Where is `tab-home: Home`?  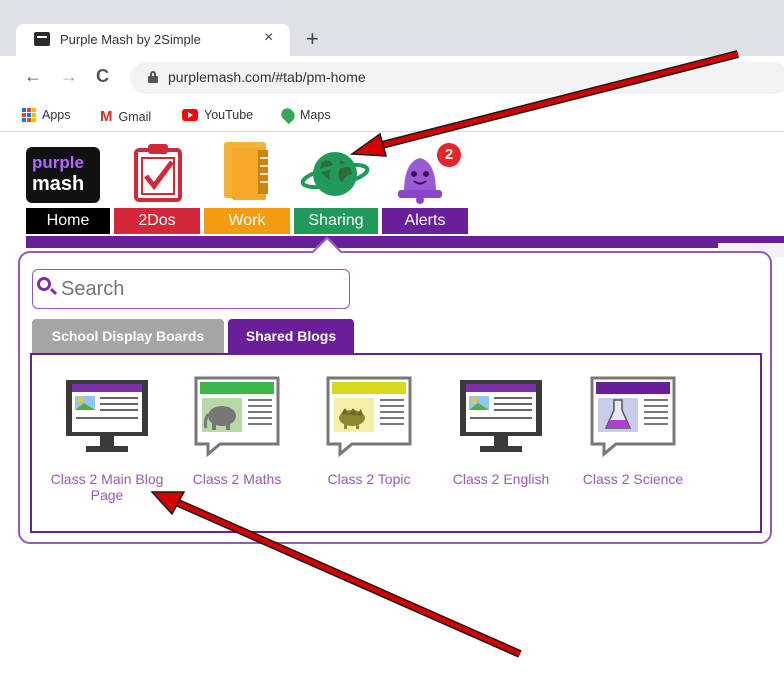
tab-home: Home is located at coordinates (68, 221).